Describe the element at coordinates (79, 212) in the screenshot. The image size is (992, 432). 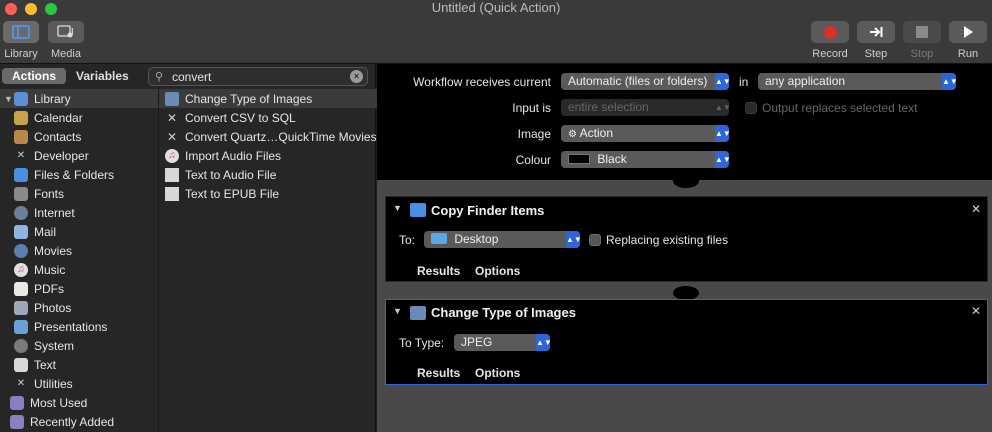
I see `category-item-internet: Internet` at that location.